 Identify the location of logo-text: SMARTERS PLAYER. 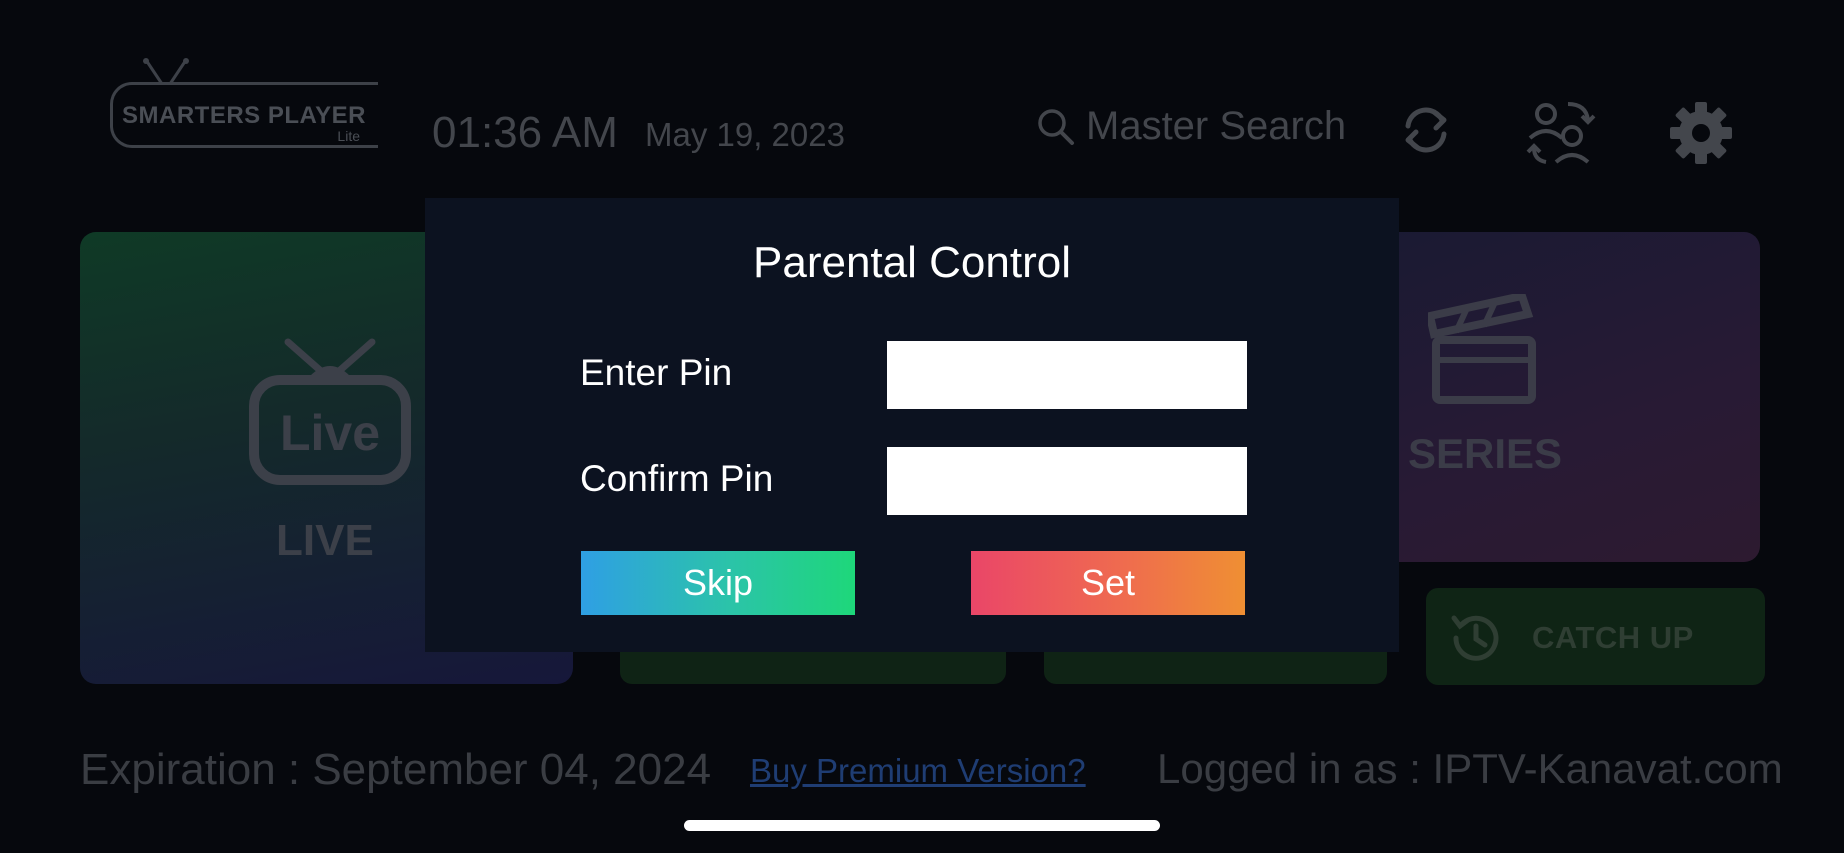
(244, 115).